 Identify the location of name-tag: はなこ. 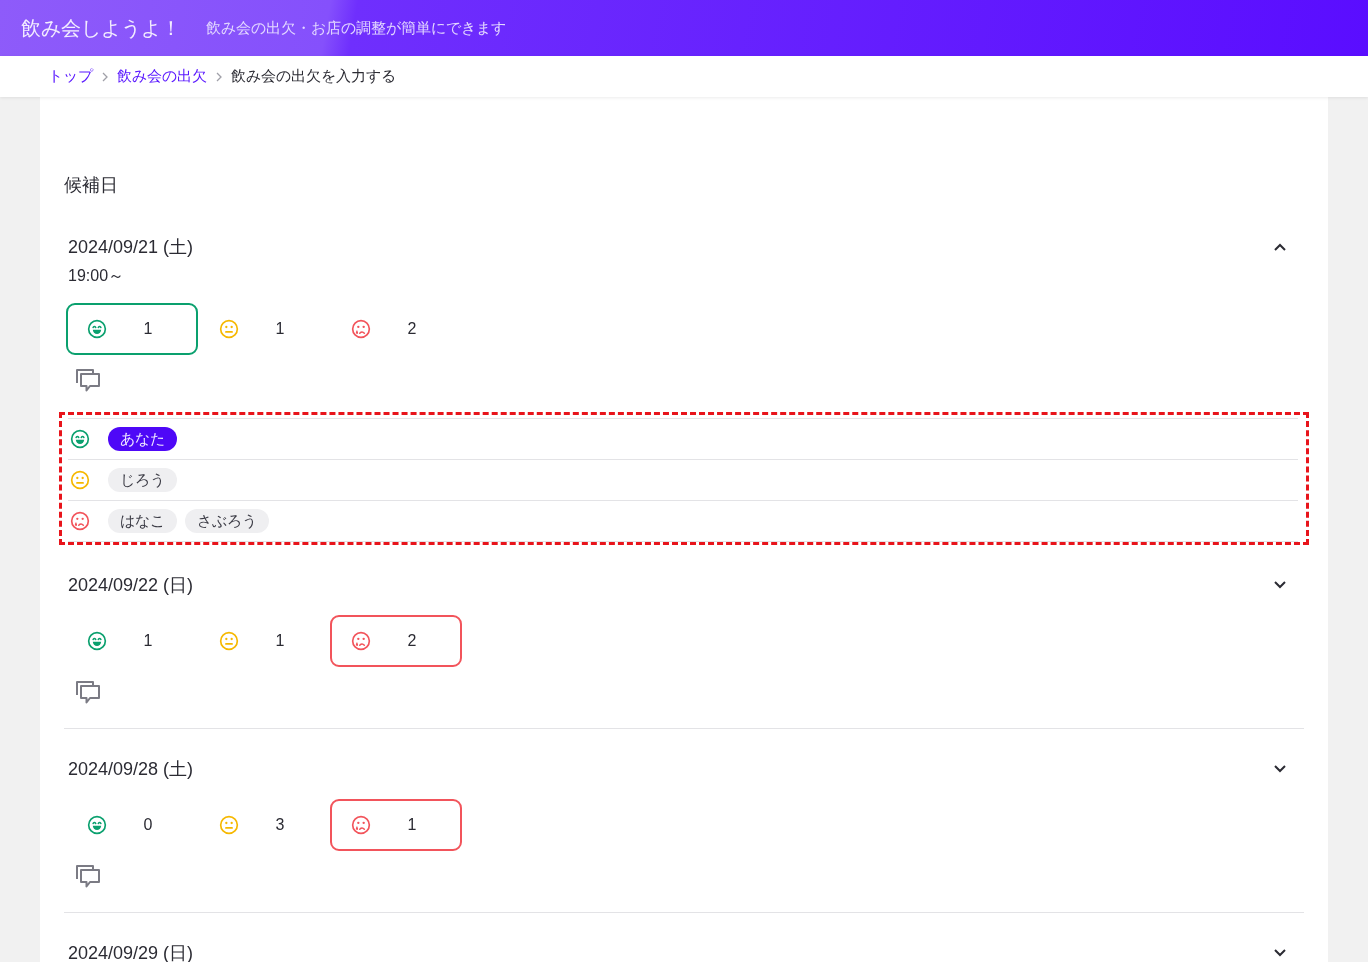
(142, 521).